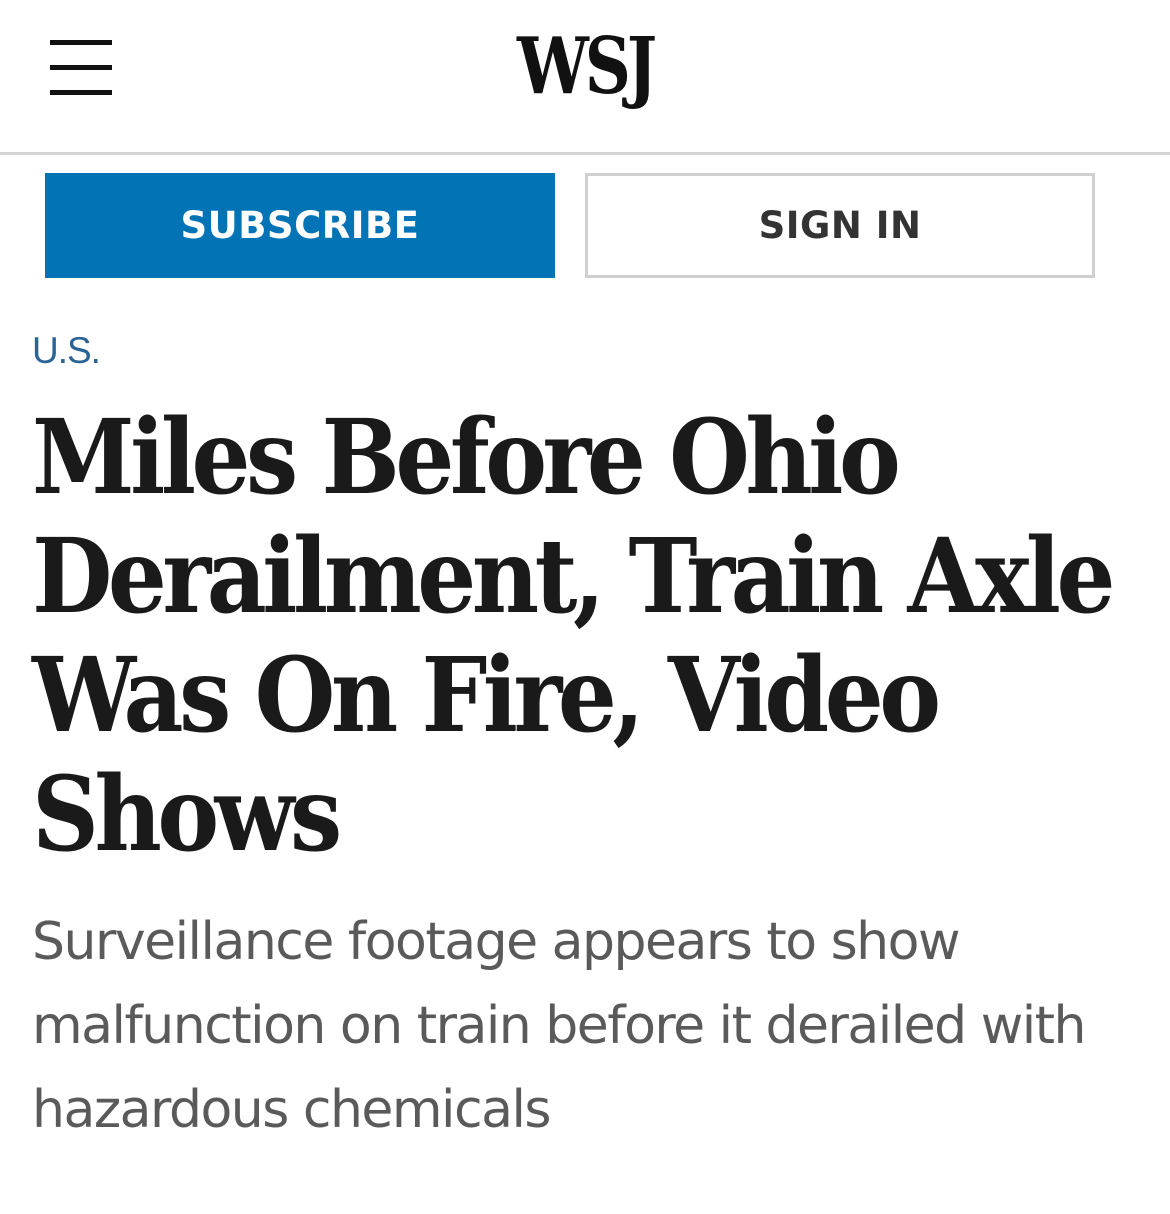 The width and height of the screenshot is (1170, 1214). I want to click on top-nav-bar: WSJ, so click(585, 77).